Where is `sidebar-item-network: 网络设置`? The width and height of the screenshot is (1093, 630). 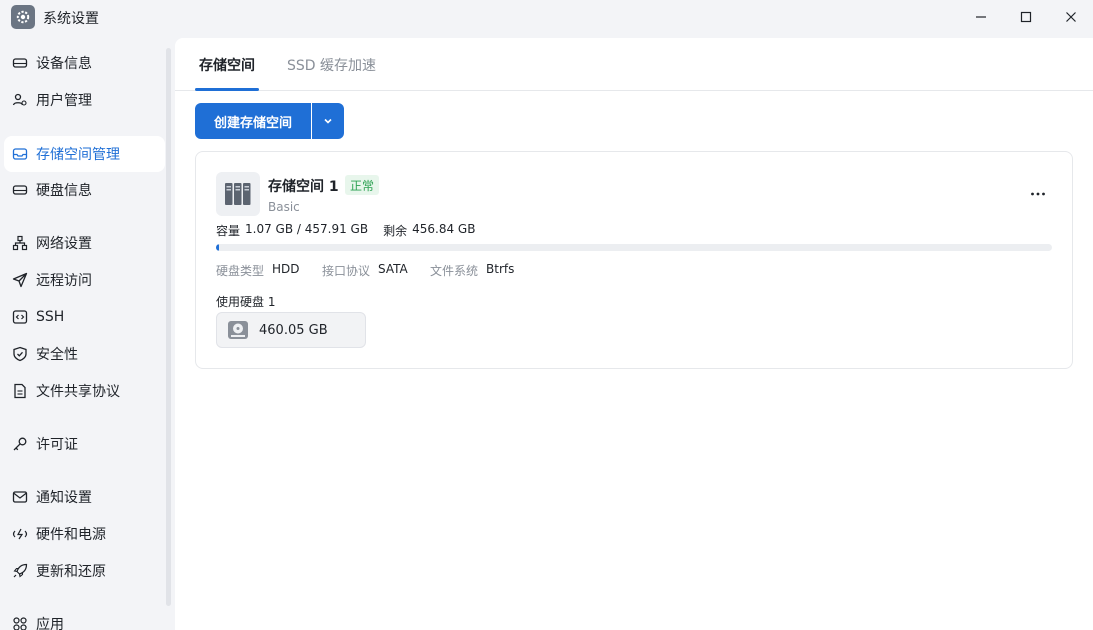
sidebar-item-network: 网络设置 is located at coordinates (84, 243).